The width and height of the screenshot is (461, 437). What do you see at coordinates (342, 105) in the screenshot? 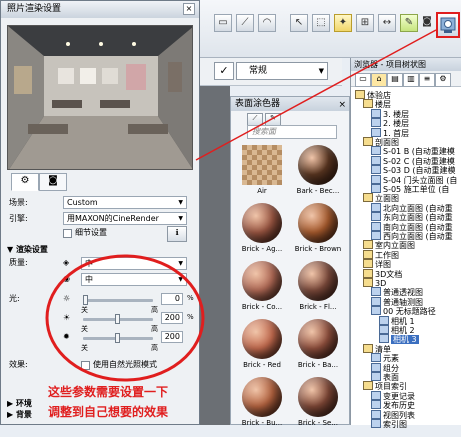
I see `close-icon: ×` at bounding box center [342, 105].